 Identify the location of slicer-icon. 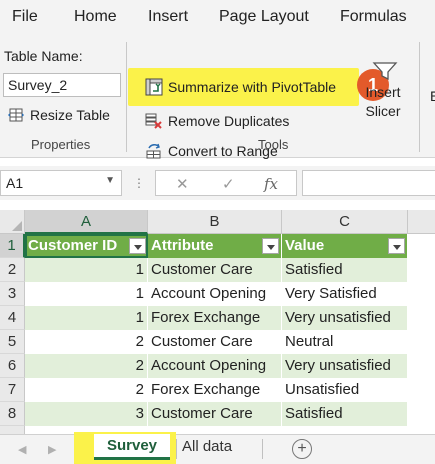
(385, 71).